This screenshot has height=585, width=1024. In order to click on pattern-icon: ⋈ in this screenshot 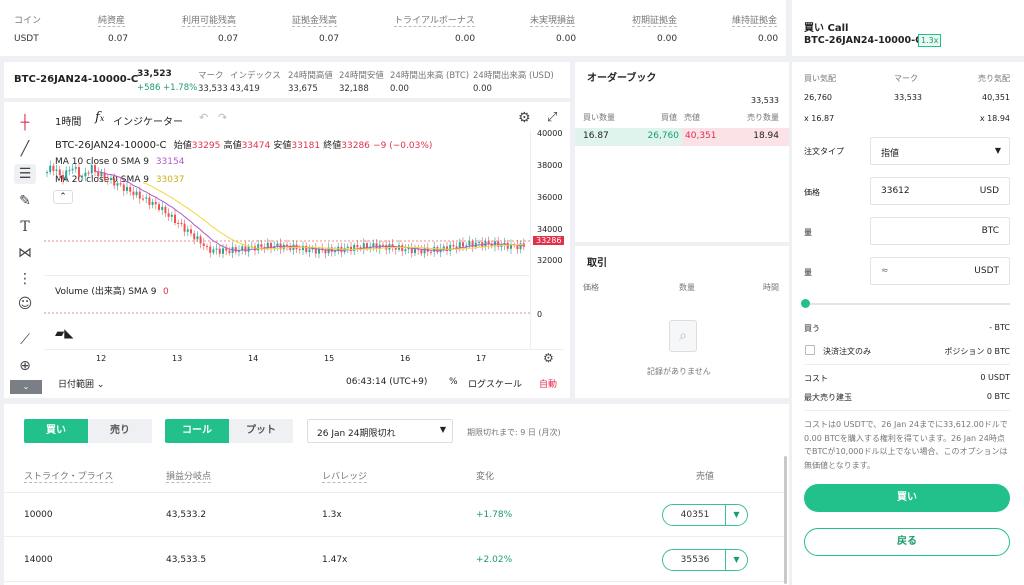, I will do `click(25, 253)`.